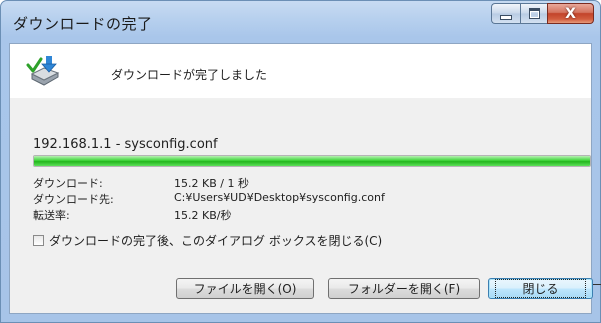 The width and height of the screenshot is (601, 323). I want to click on status-message: ダウンロードが完了しました, so click(189, 75).